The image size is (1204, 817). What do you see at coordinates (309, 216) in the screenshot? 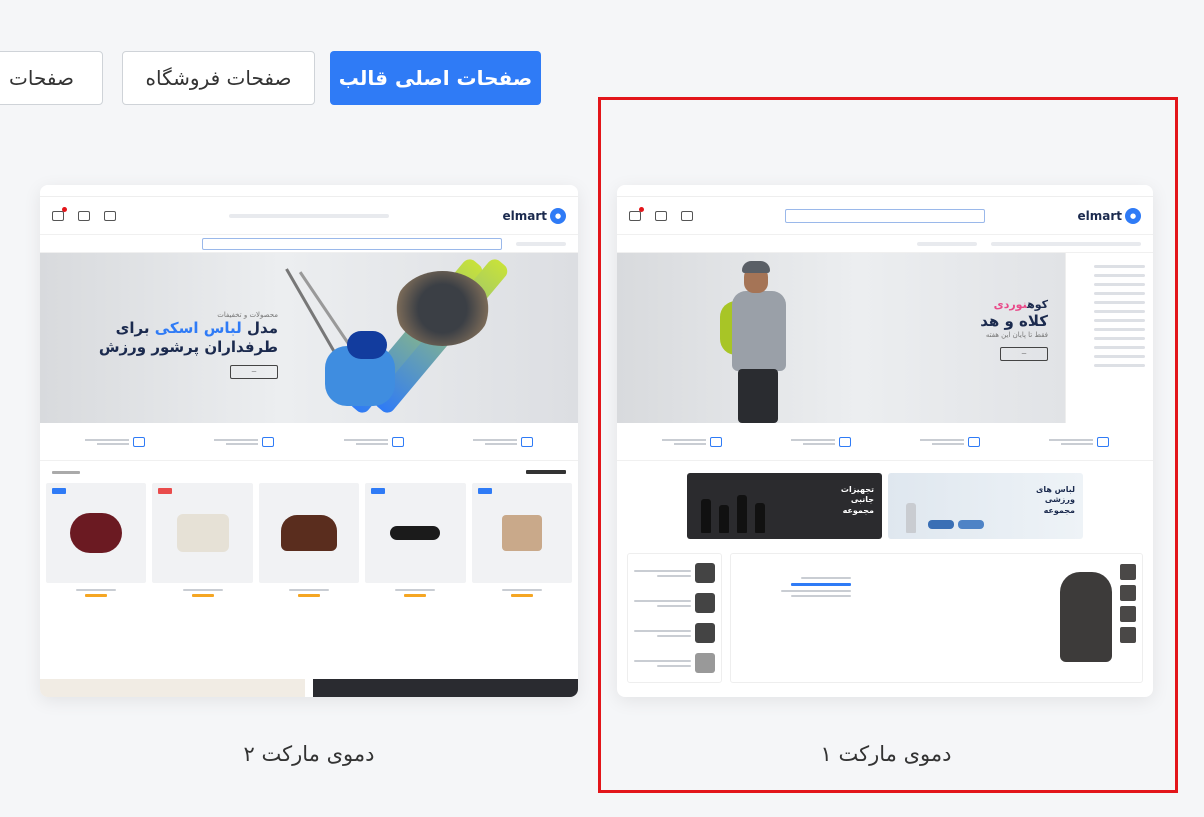
I see `preview-header: ● elmart` at bounding box center [309, 216].